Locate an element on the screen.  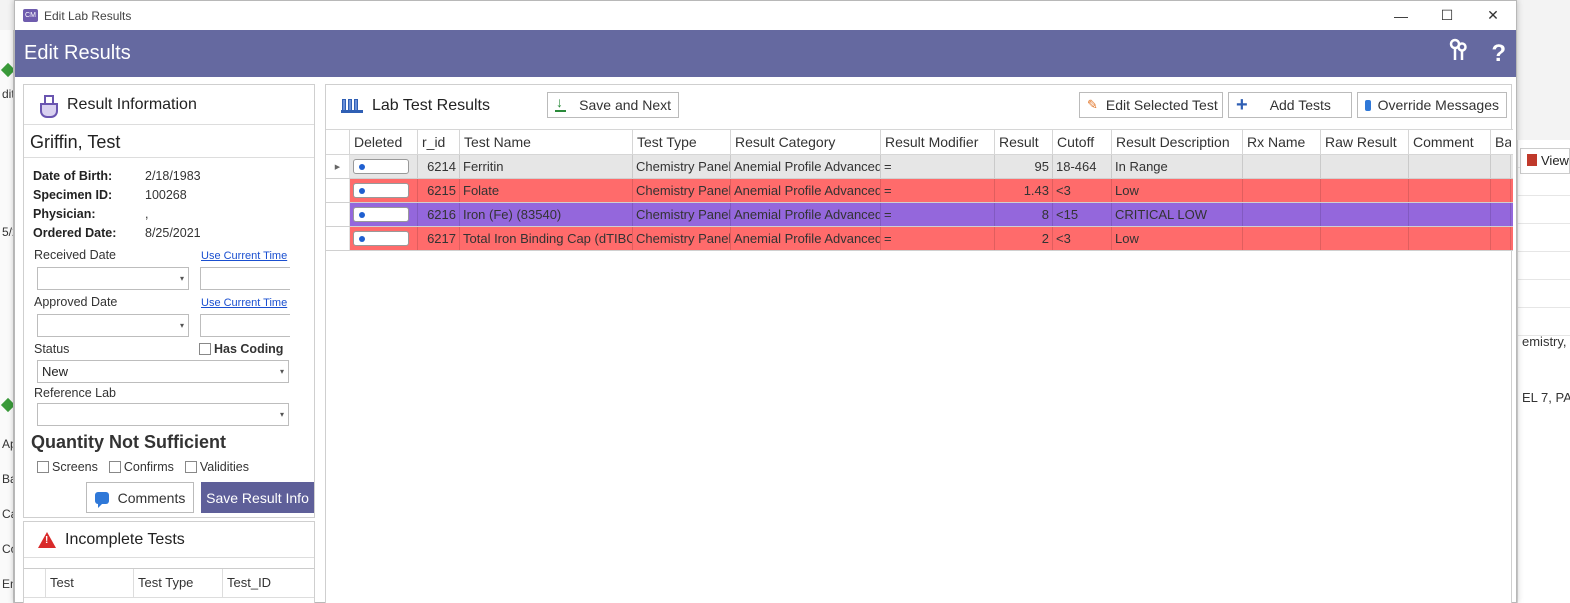
screens-checkbox: Screens is located at coordinates (67, 467).